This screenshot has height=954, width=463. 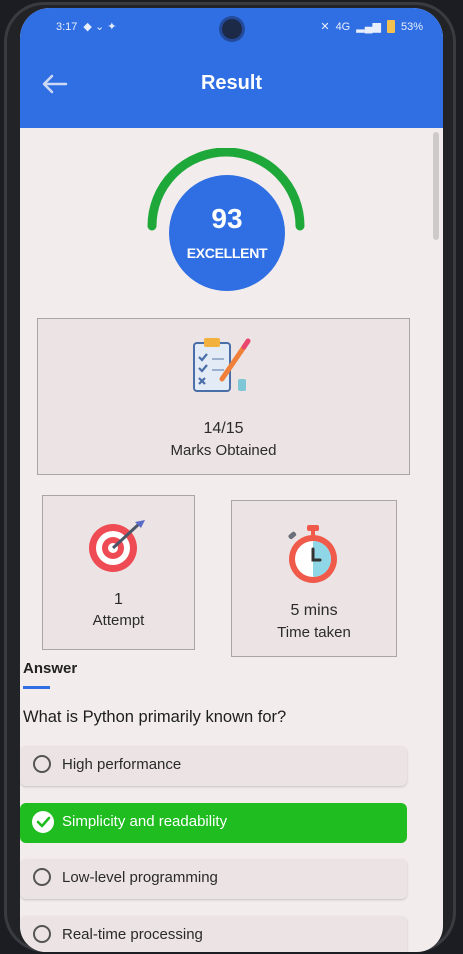 I want to click on attempt-label: Attempt, so click(x=118, y=620).